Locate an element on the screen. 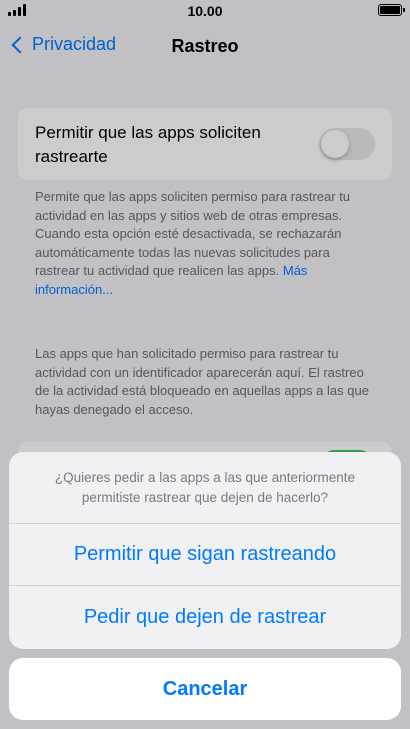  cancel-button: Cancelar is located at coordinates (205, 689).